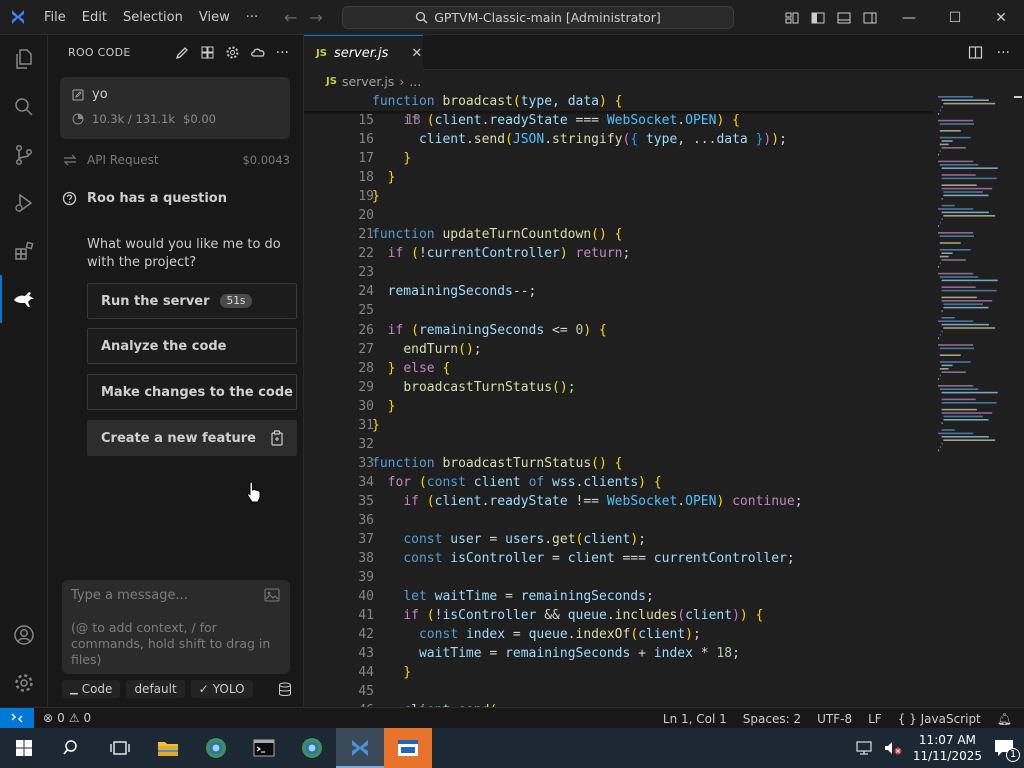 This screenshot has height=768, width=1024. What do you see at coordinates (282, 53) in the screenshot?
I see `panel-more-icon: ···` at bounding box center [282, 53].